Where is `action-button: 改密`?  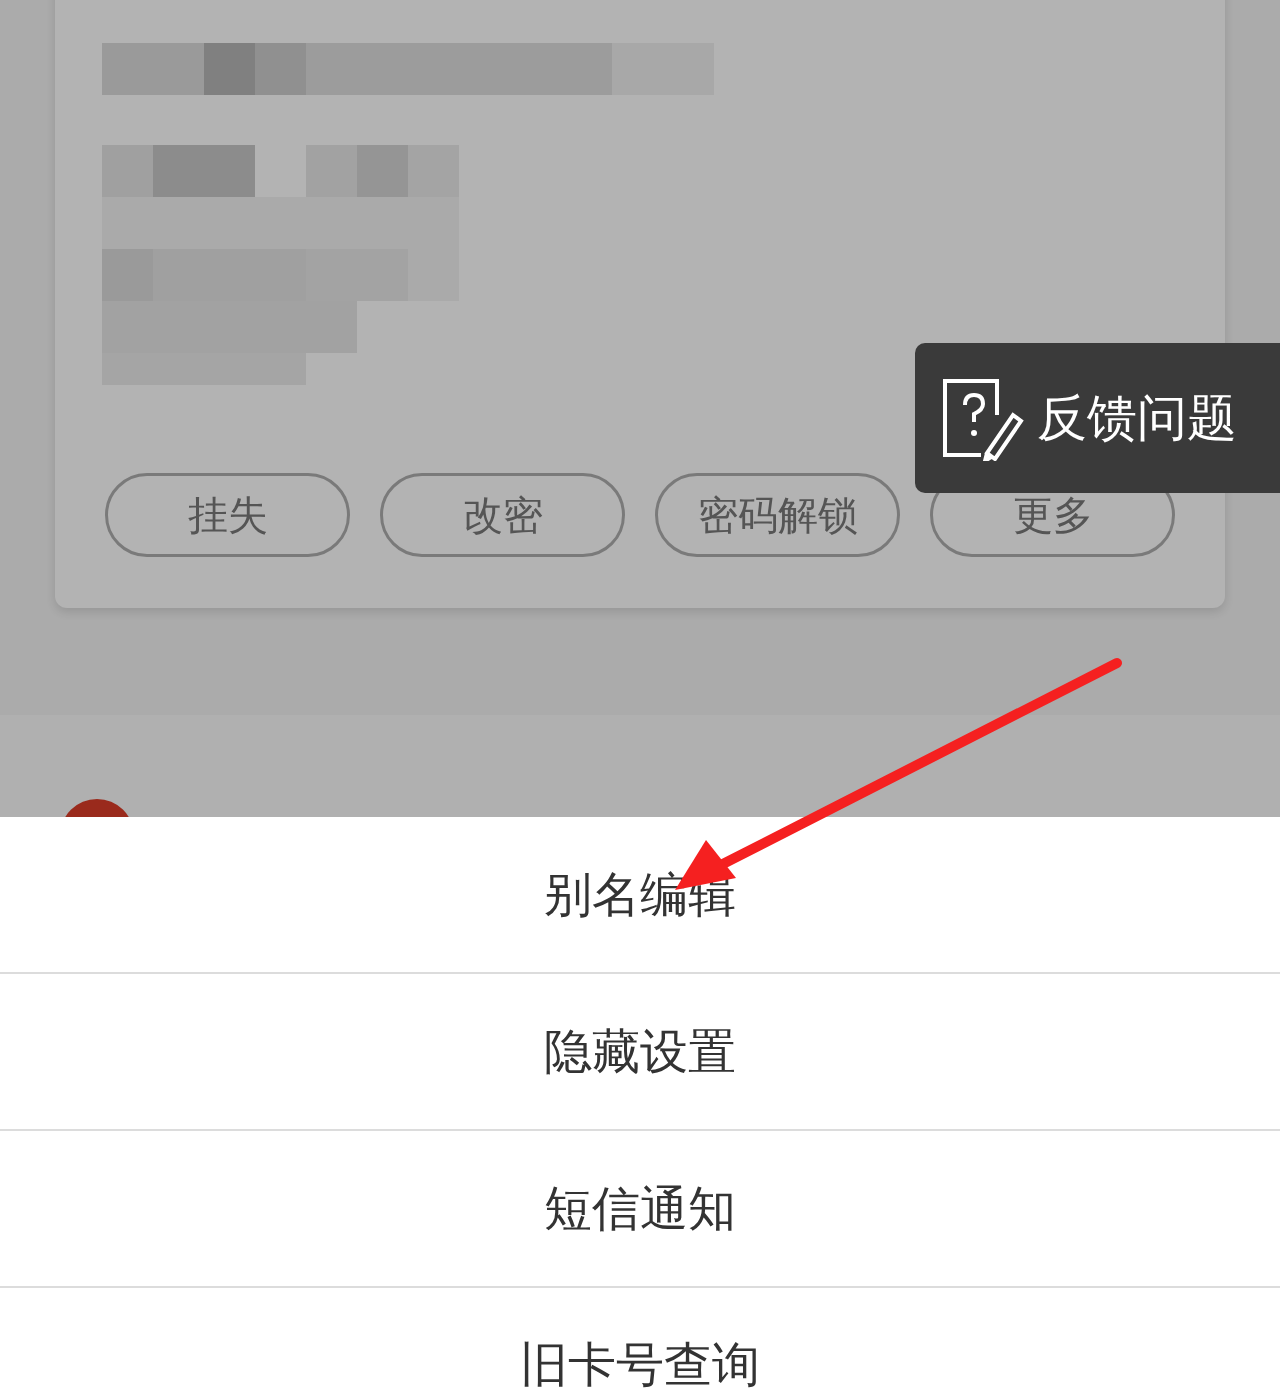 action-button: 改密 is located at coordinates (502, 515).